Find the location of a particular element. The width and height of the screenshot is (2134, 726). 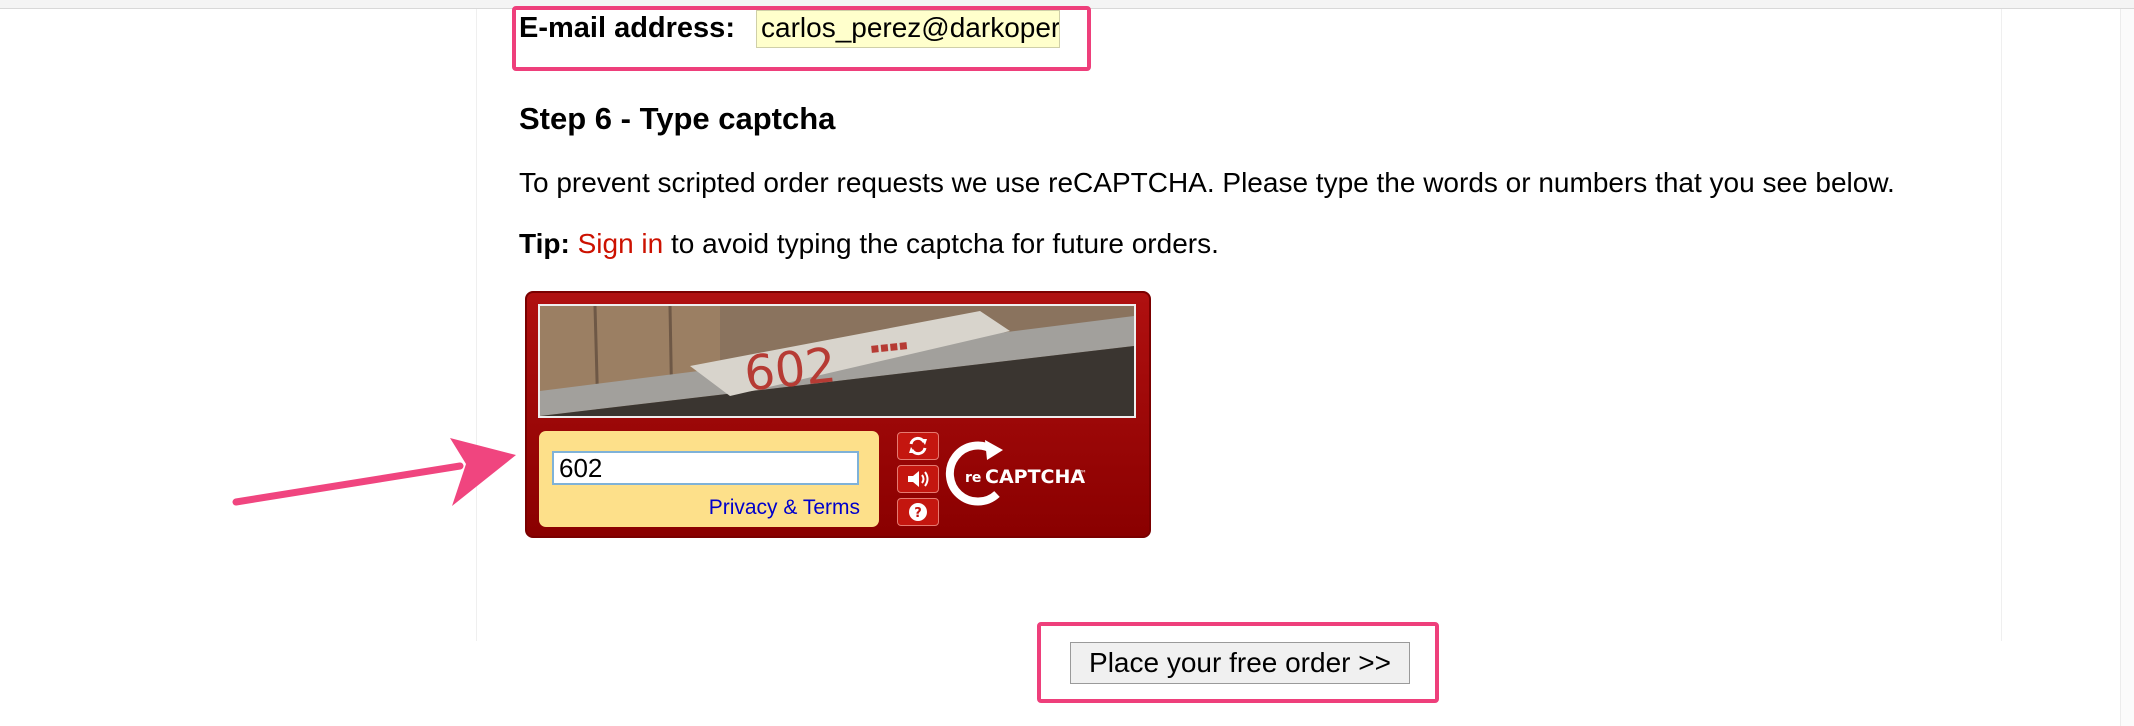

email-field: carlos_perez@darkopera is located at coordinates (908, 29).